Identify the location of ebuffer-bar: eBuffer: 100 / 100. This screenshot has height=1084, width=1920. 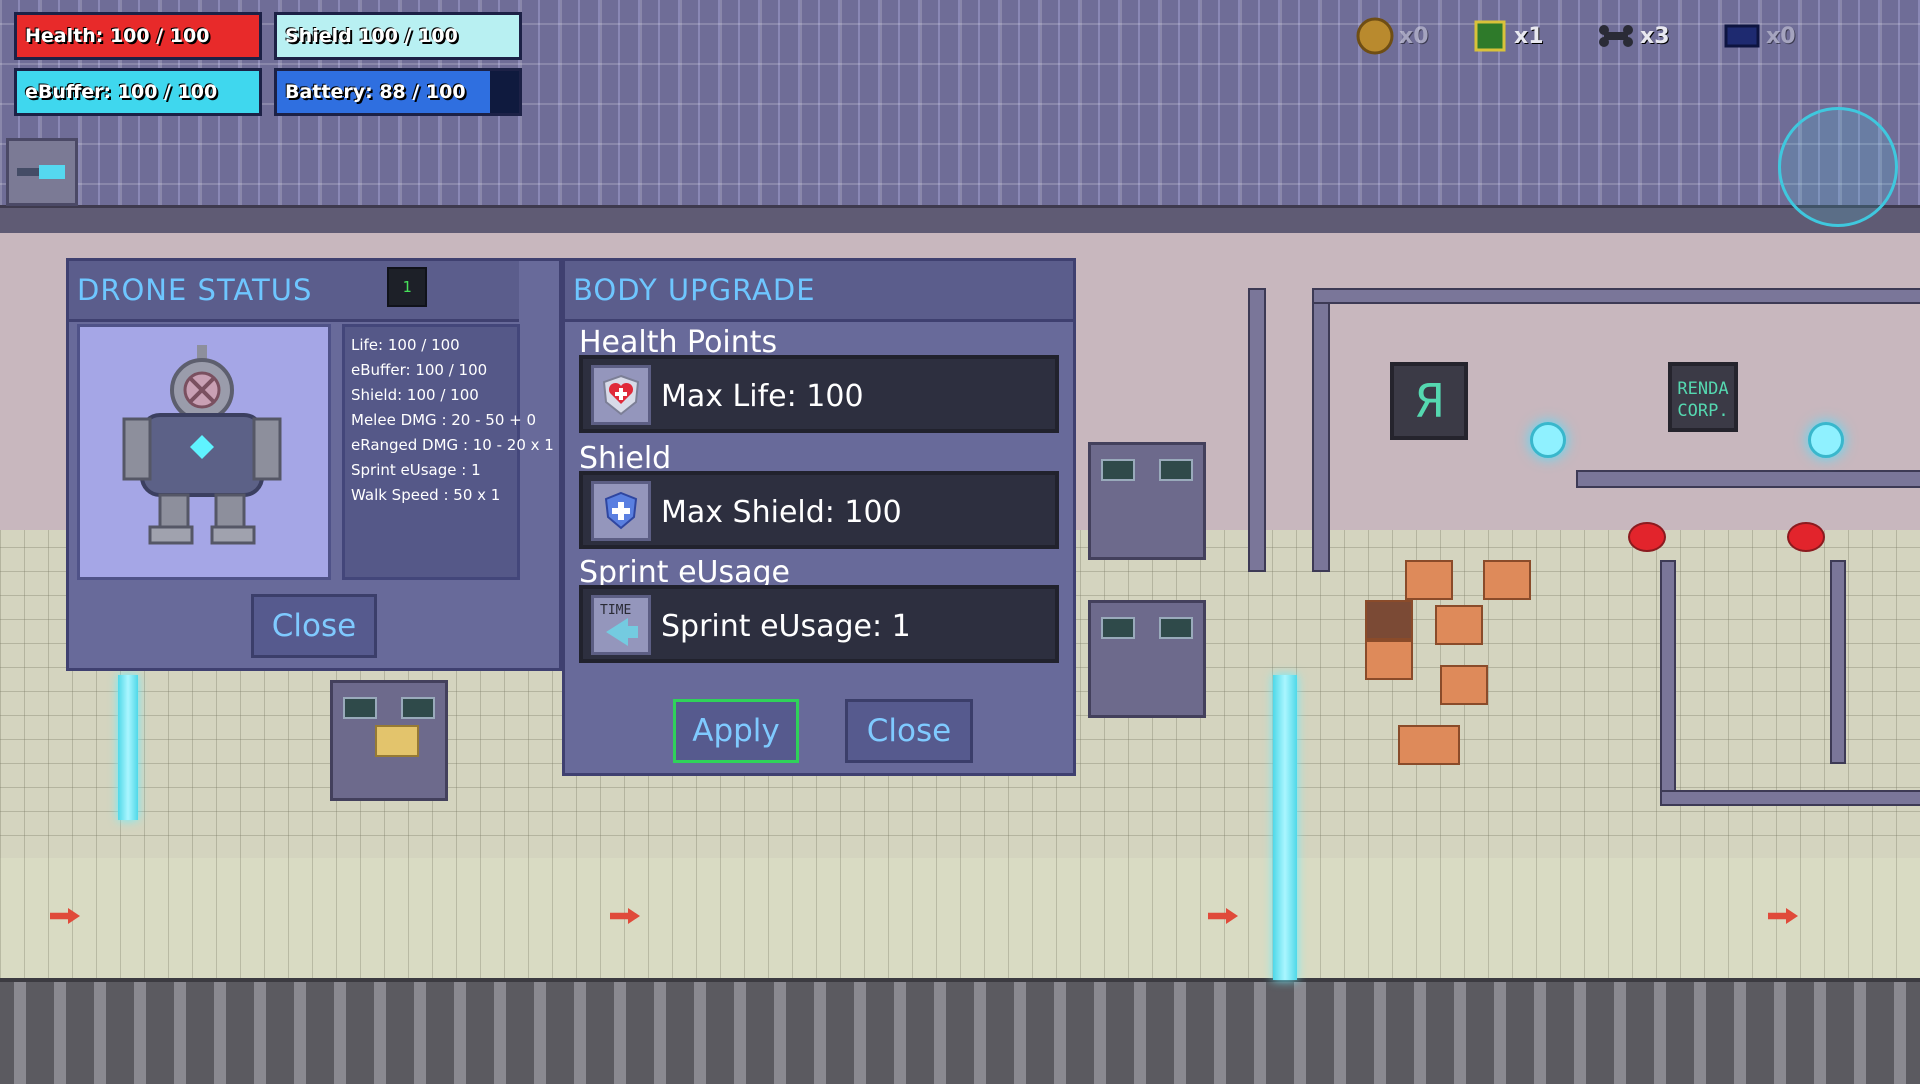
(138, 92).